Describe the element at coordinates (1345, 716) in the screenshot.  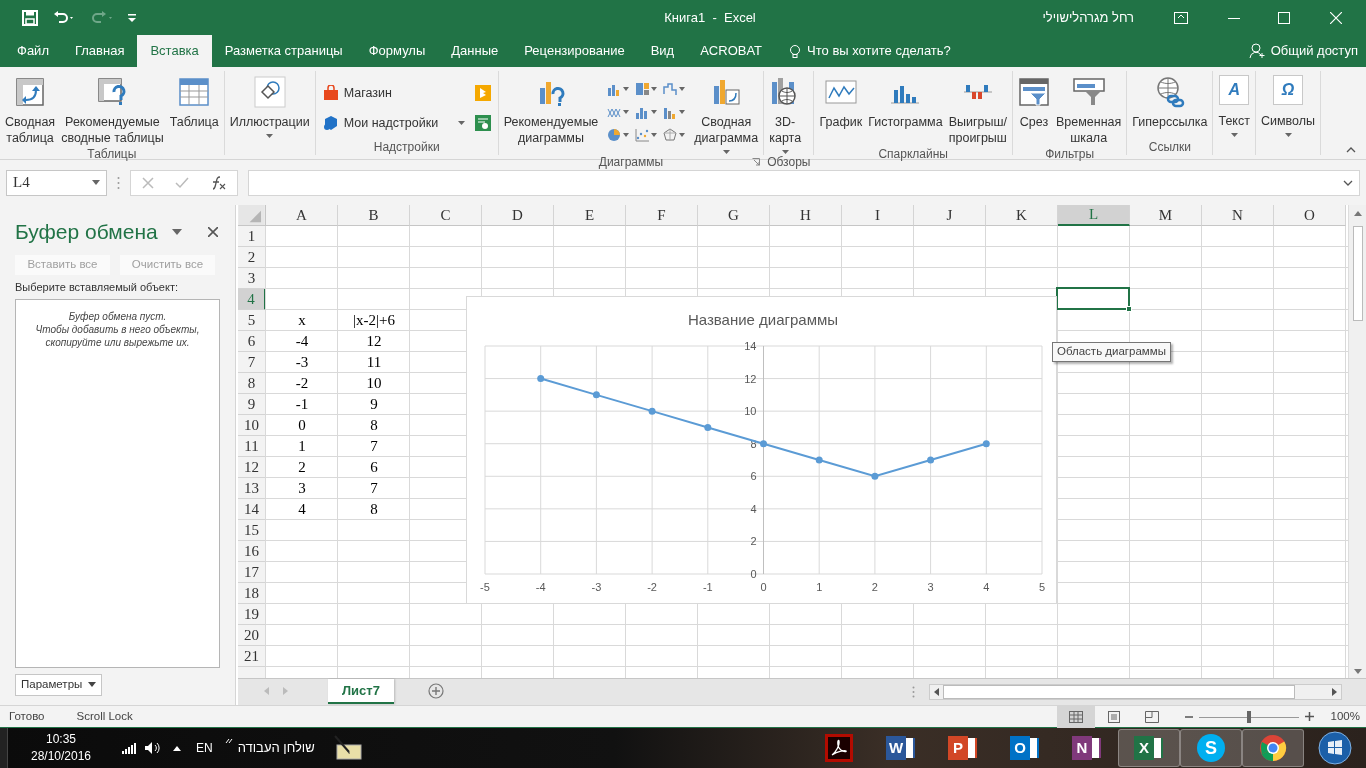
I see `zoom-level: 100%` at that location.